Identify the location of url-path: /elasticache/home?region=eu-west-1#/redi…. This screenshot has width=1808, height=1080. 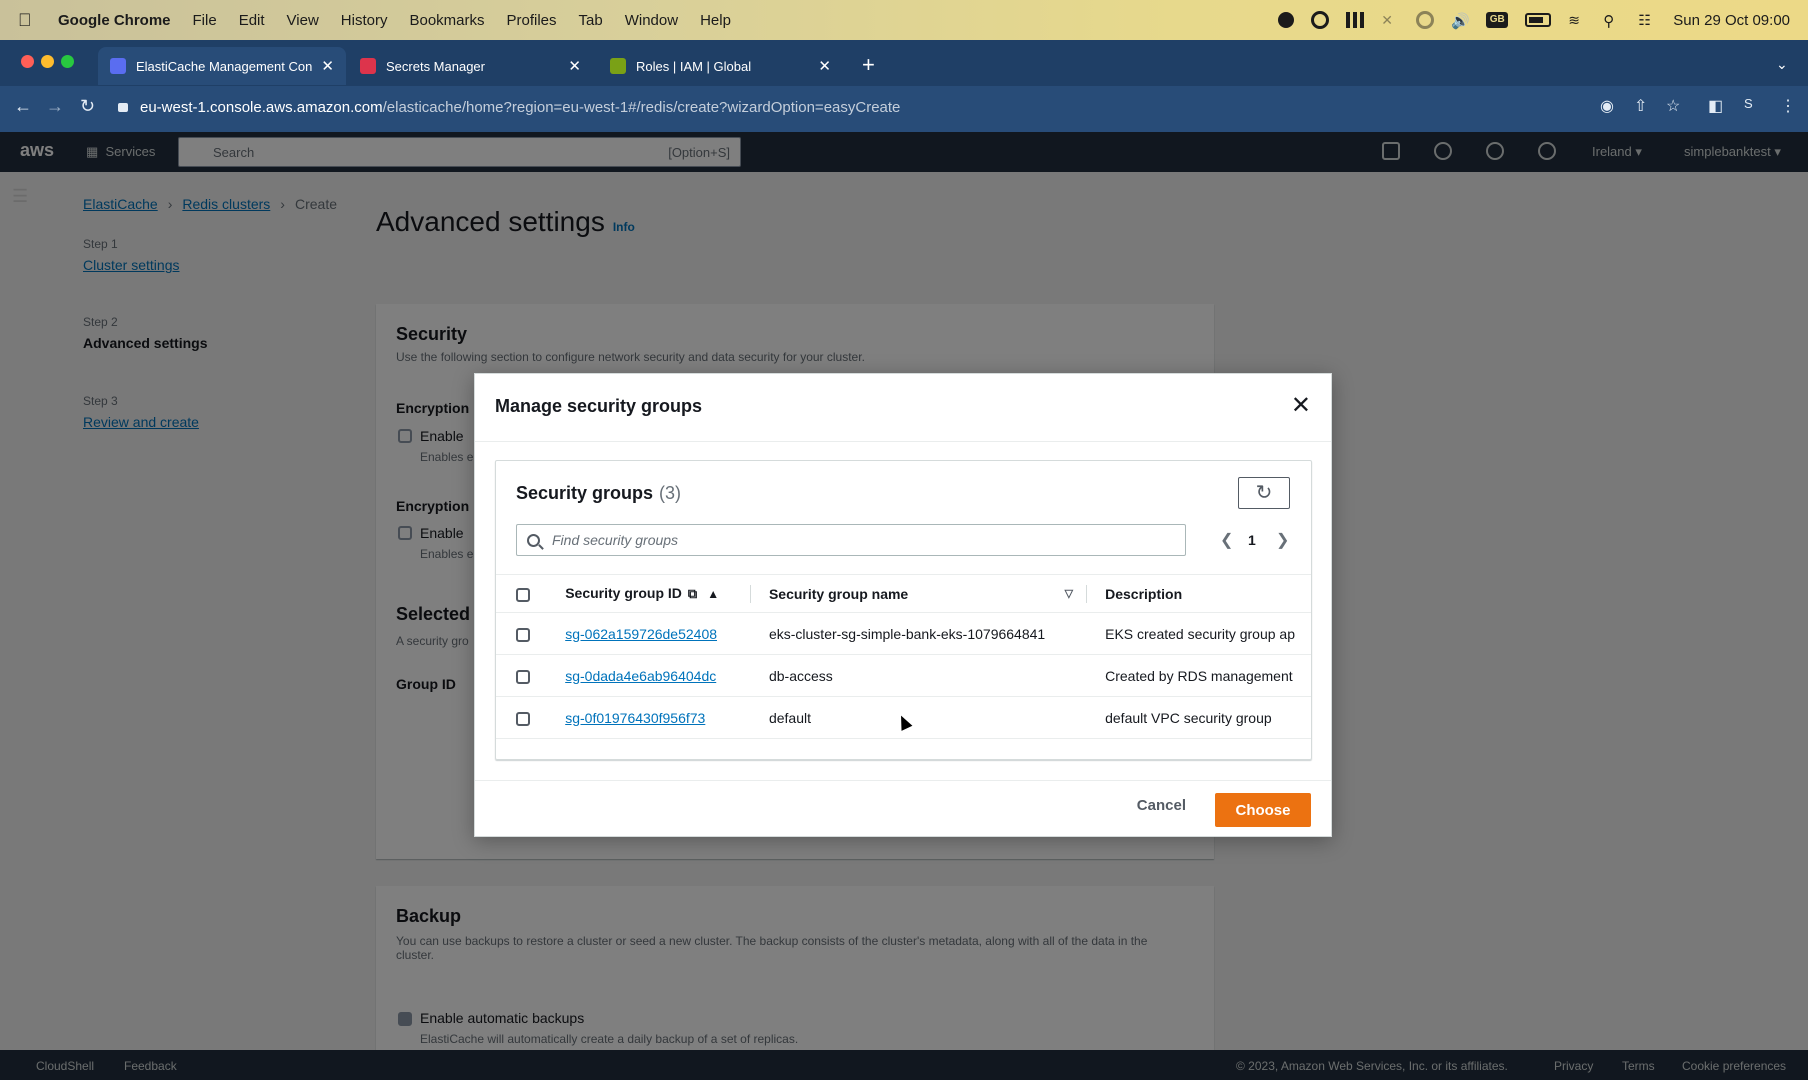
(641, 107).